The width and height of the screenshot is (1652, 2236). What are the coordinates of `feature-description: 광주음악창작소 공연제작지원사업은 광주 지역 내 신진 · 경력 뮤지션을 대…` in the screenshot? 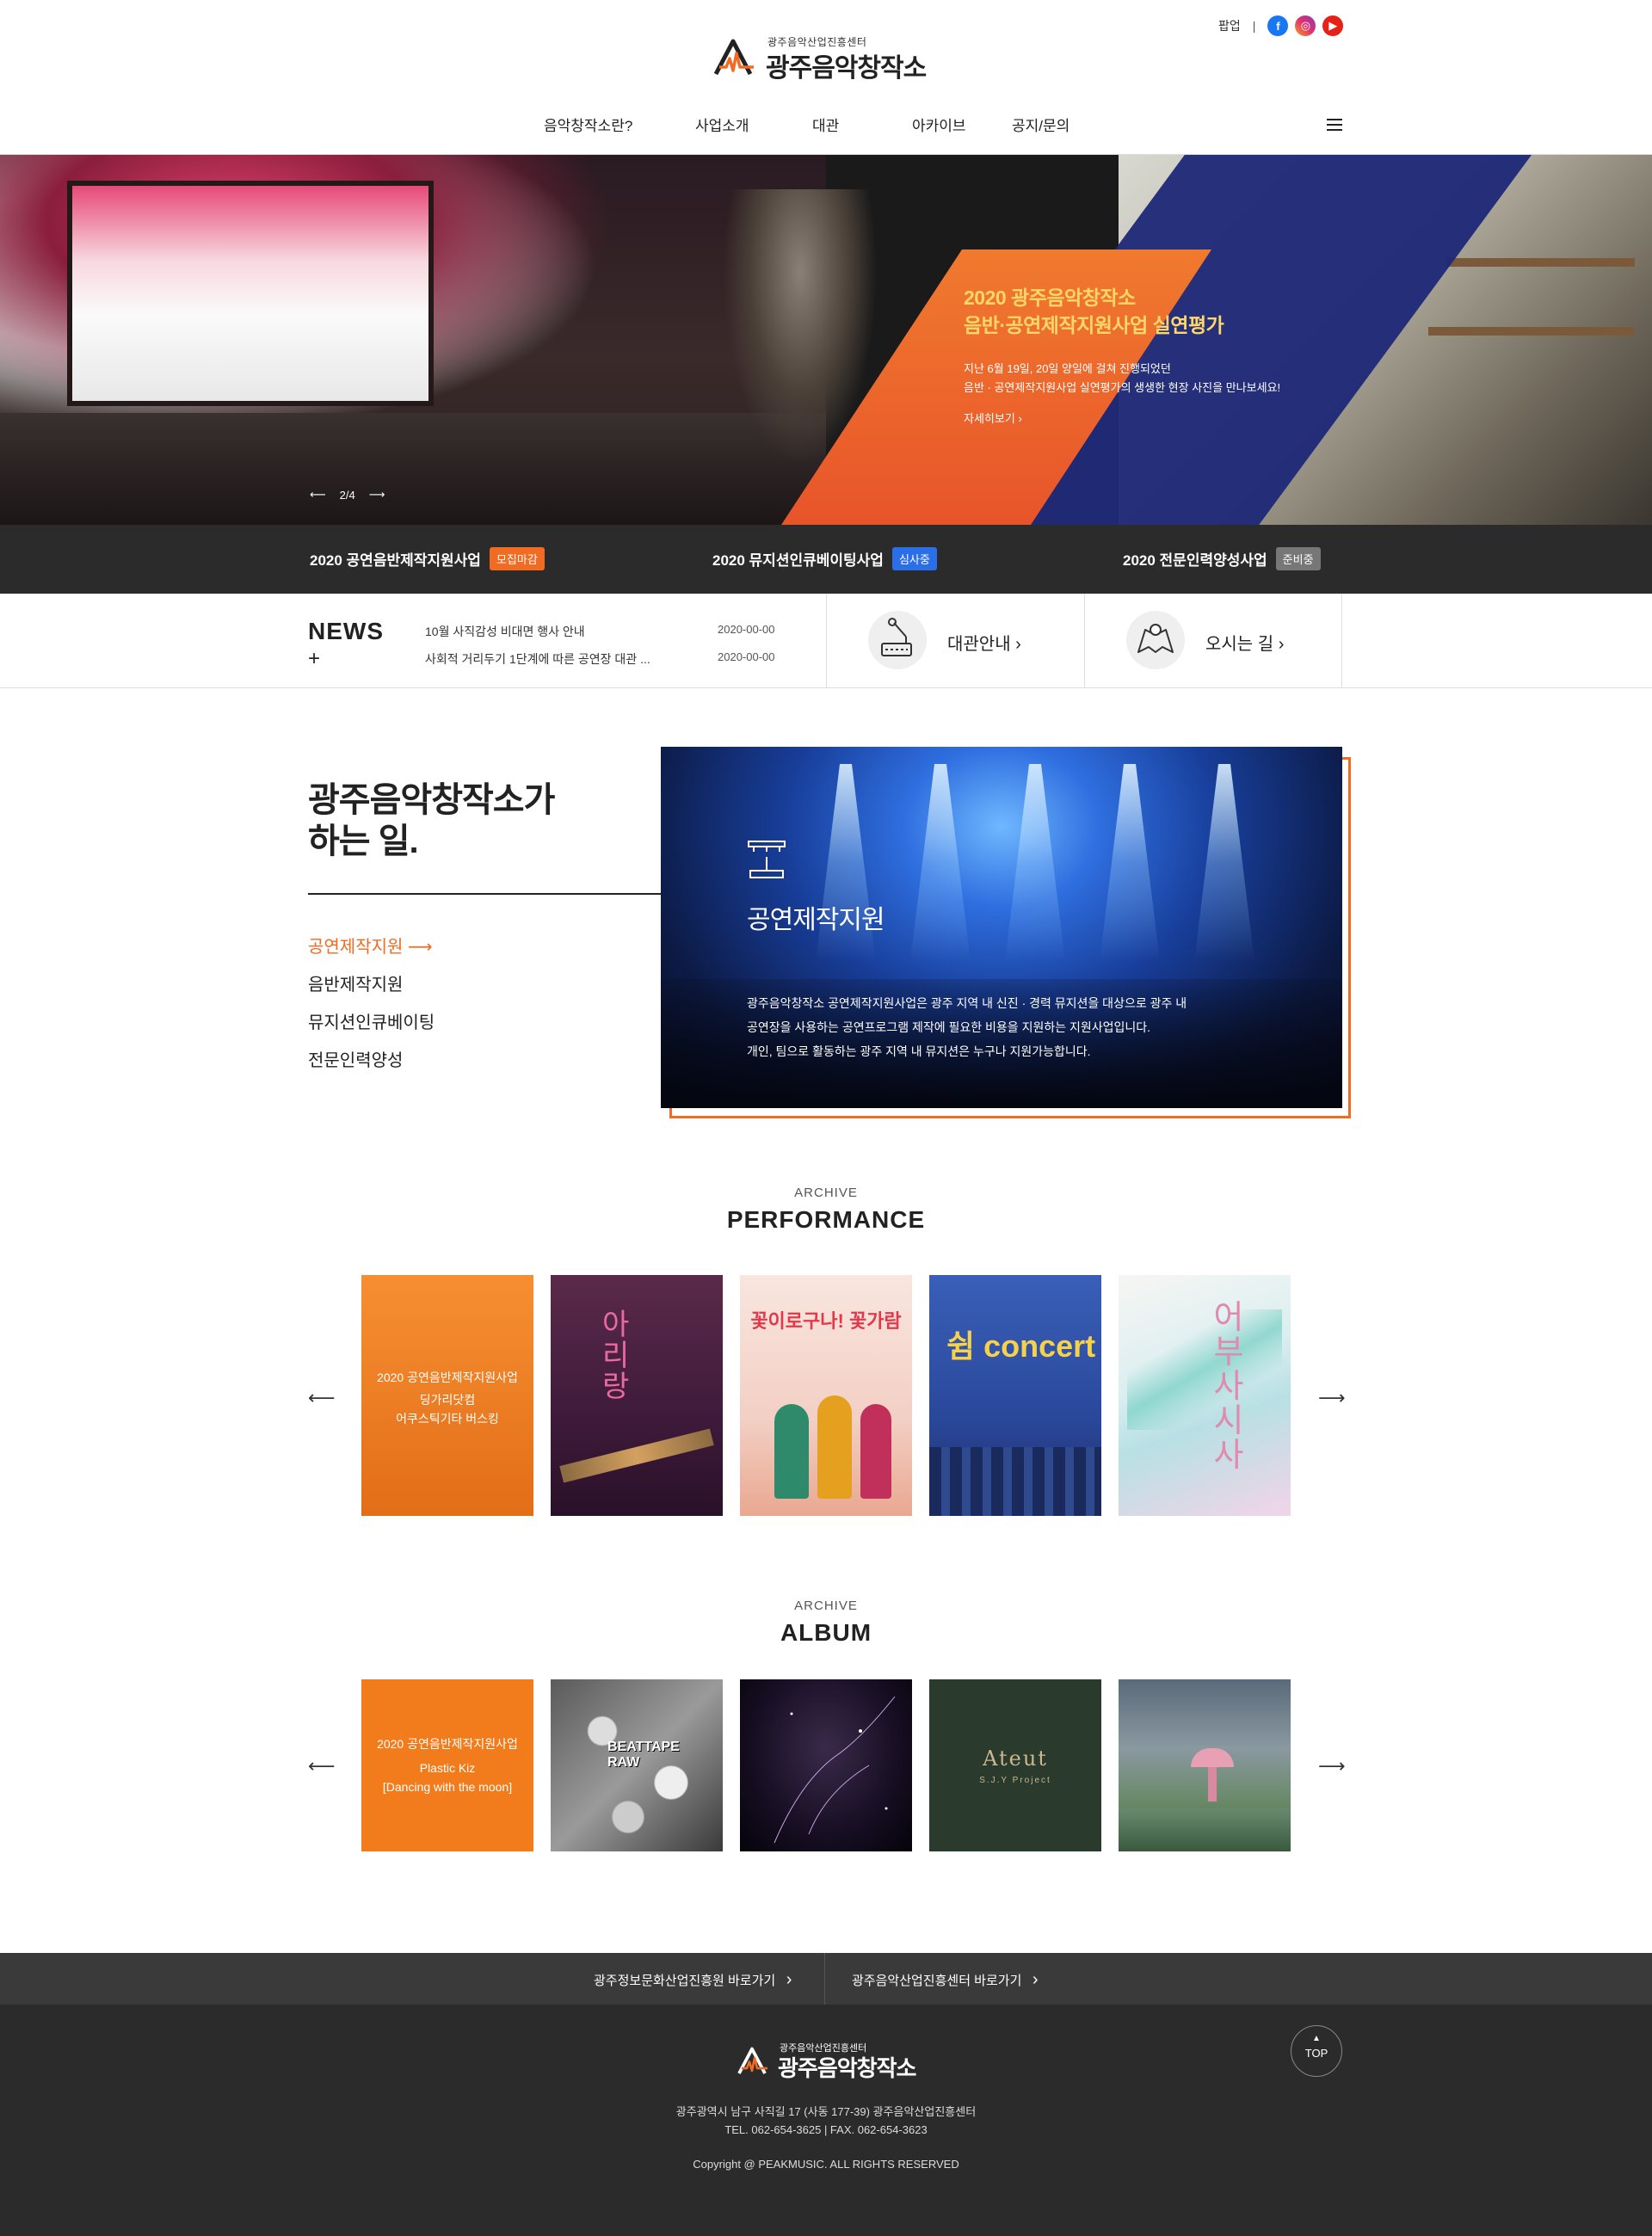 It's located at (988, 1027).